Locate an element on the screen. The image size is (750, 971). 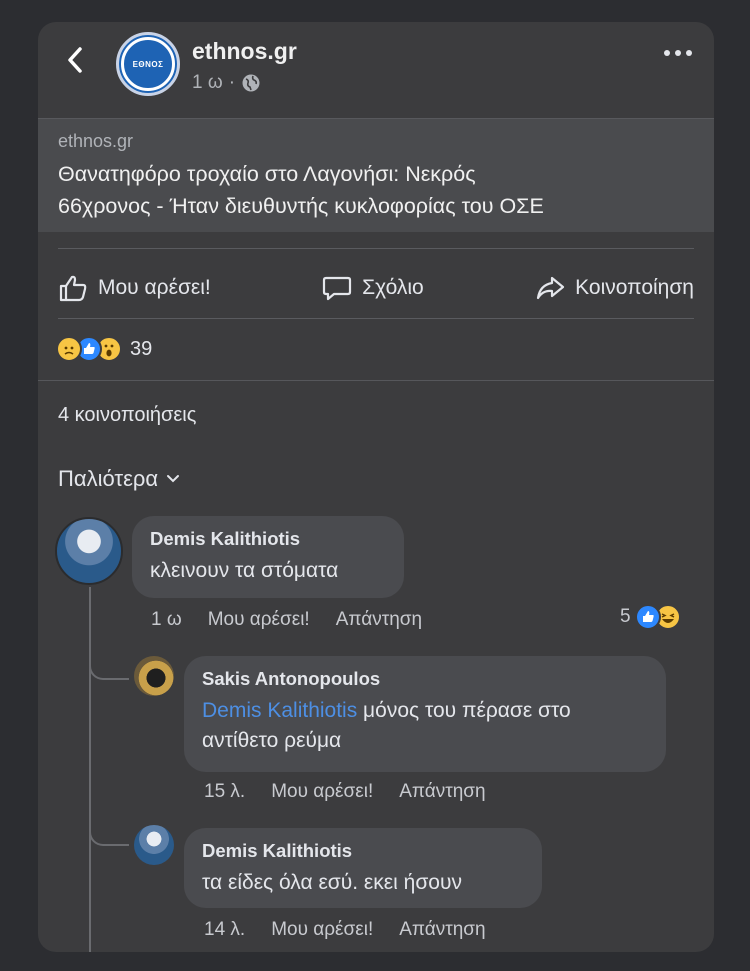
comment-time: 14 λ. is located at coordinates (224, 930).